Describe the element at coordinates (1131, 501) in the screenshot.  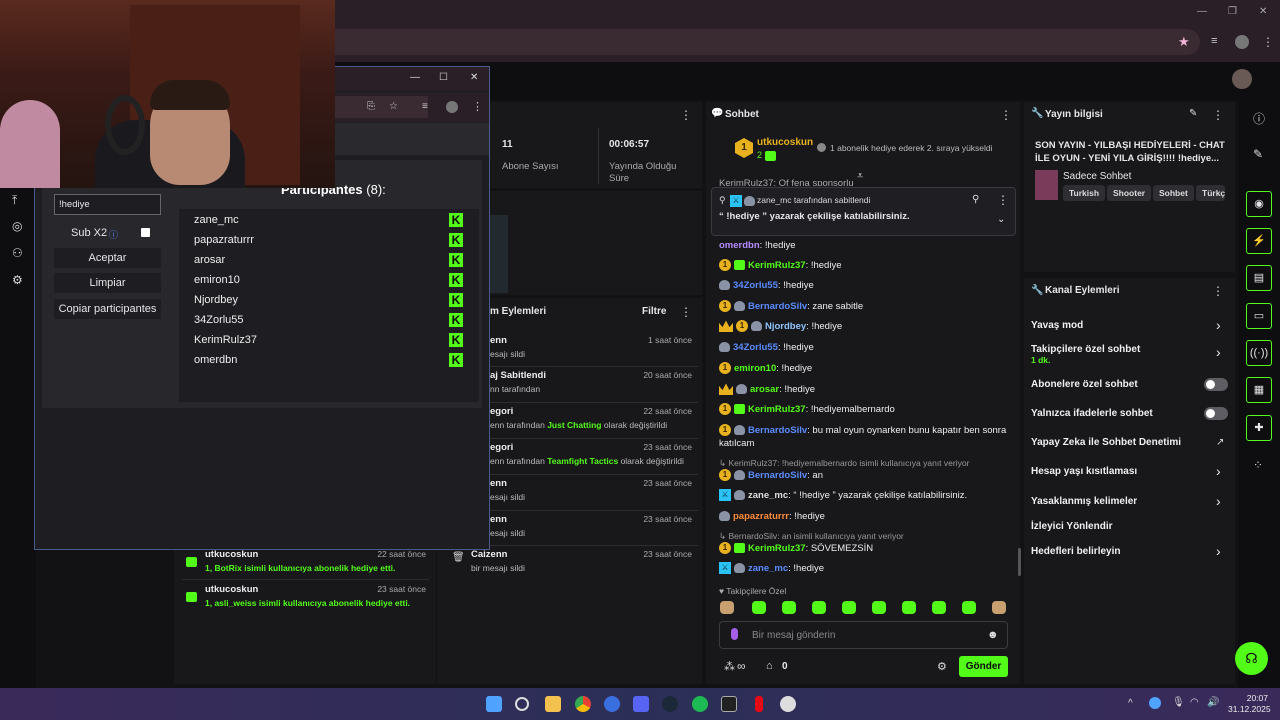
I see `channel-action-label: Yasaklanmış kelimeler` at that location.